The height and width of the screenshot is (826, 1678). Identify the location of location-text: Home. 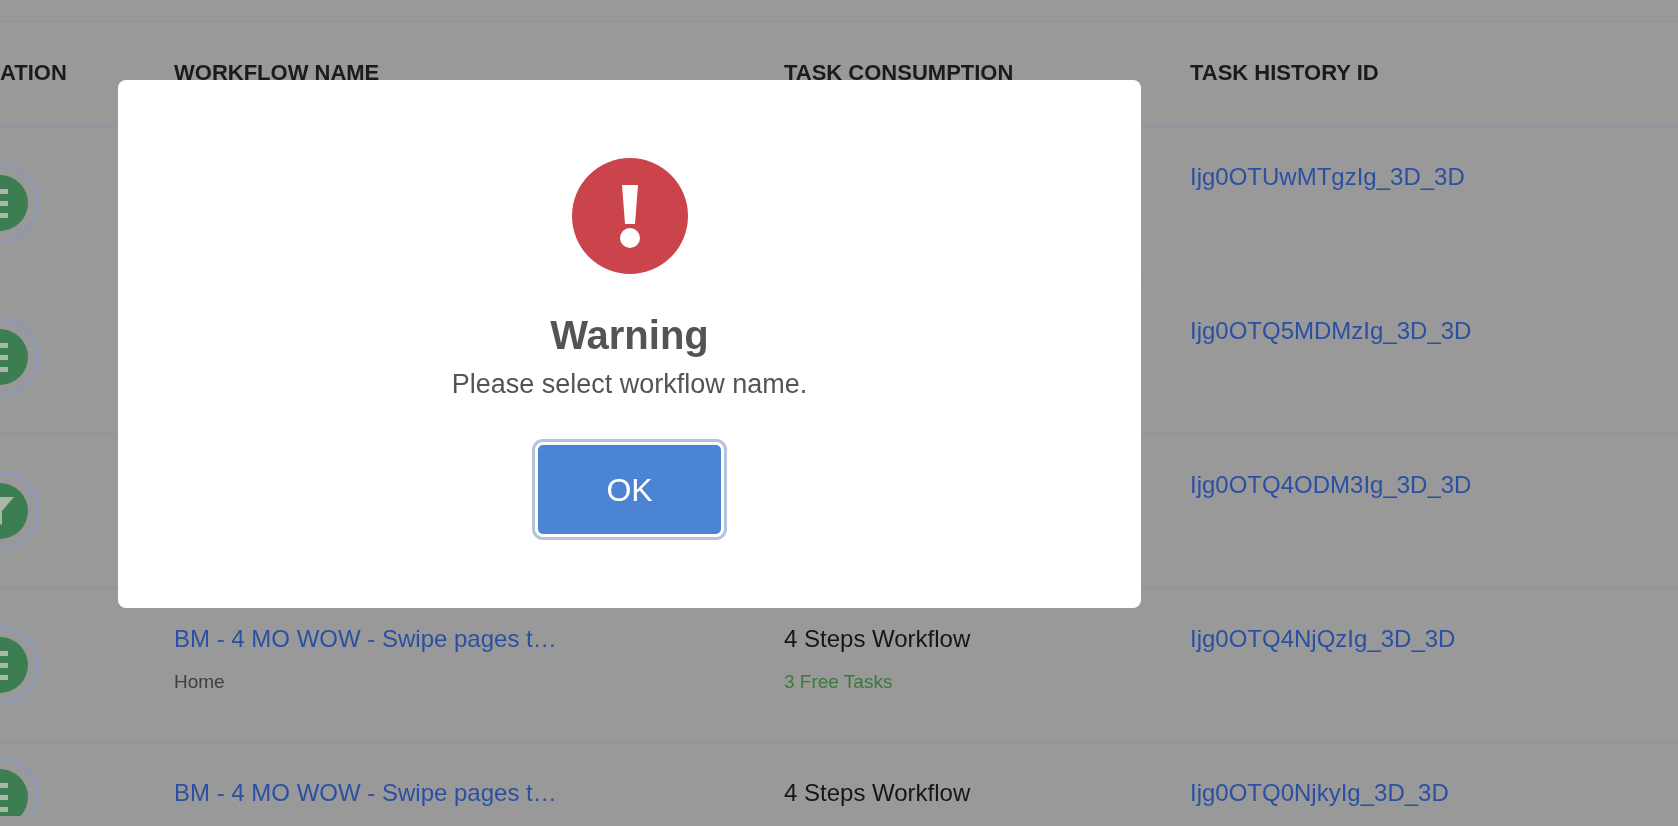
(199, 682).